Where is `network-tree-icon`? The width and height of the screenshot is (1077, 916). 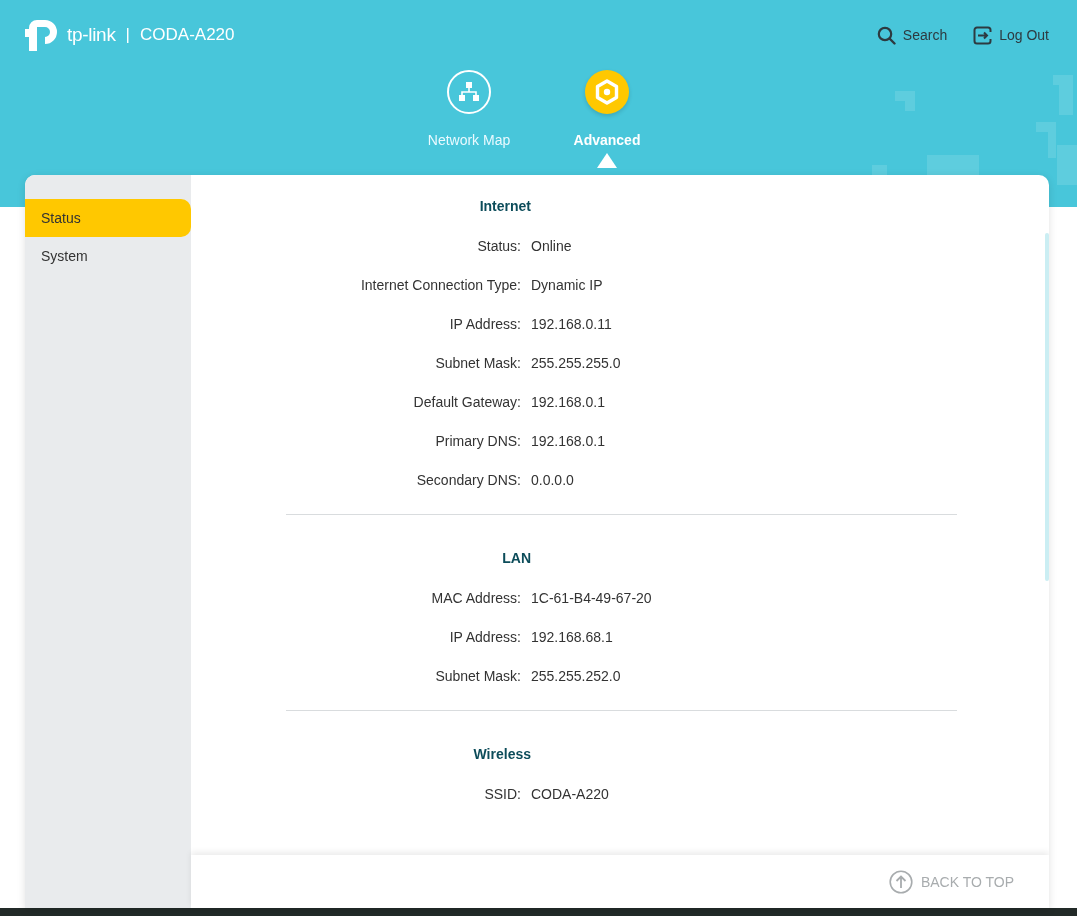 network-tree-icon is located at coordinates (469, 92).